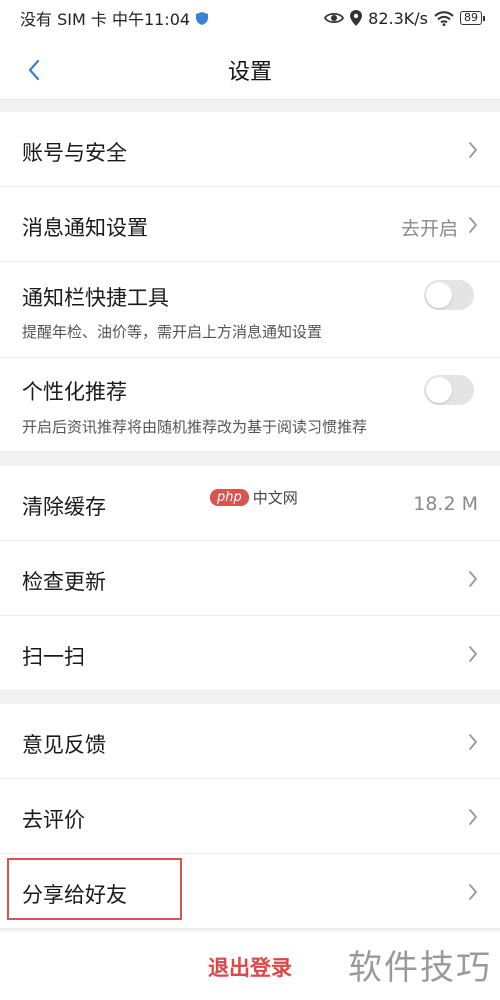 The height and width of the screenshot is (1000, 500). Describe the element at coordinates (250, 310) in the screenshot. I see `settings-item-notify-tool: 通知栏快捷工具 提醒年检、油价等，需开启上方消息通知设置` at that location.